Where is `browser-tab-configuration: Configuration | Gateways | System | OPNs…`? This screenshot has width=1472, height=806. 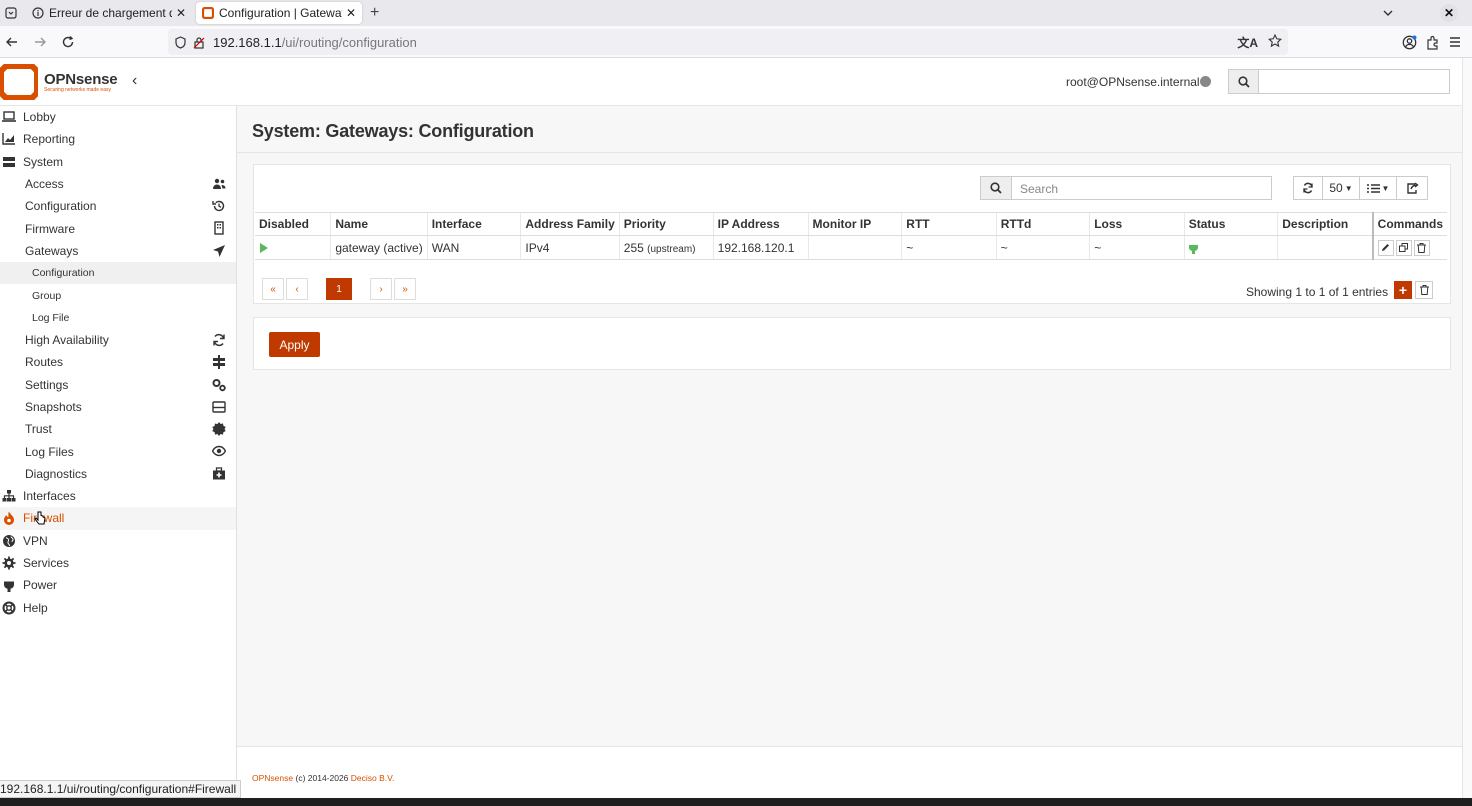
browser-tab-configuration: Configuration | Gateways | System | OPNs… is located at coordinates (279, 13).